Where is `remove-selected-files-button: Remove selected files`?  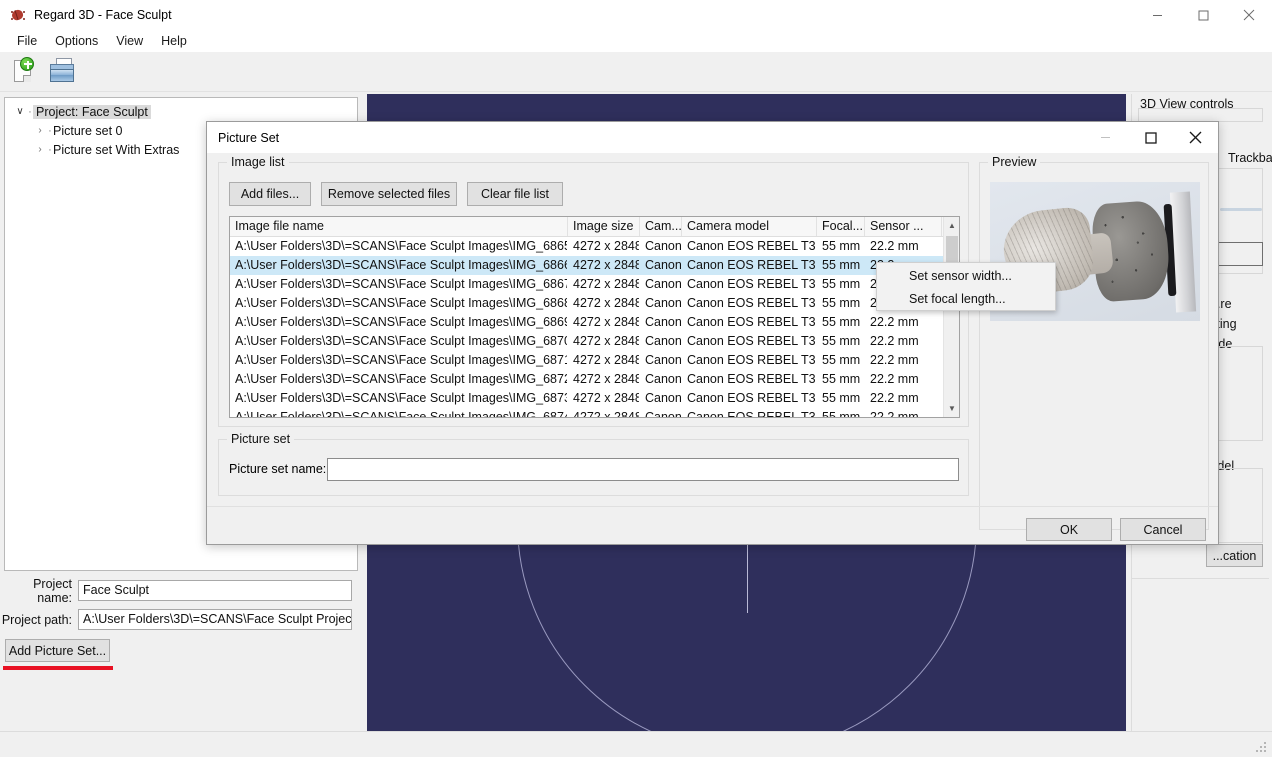
remove-selected-files-button: Remove selected files is located at coordinates (389, 194).